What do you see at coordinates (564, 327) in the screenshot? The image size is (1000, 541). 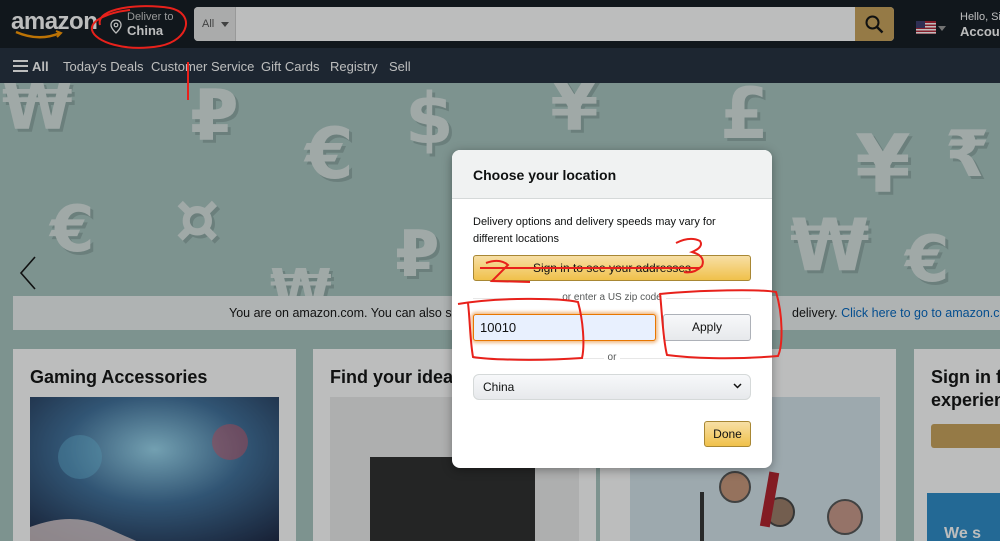 I see `zip-code-input` at bounding box center [564, 327].